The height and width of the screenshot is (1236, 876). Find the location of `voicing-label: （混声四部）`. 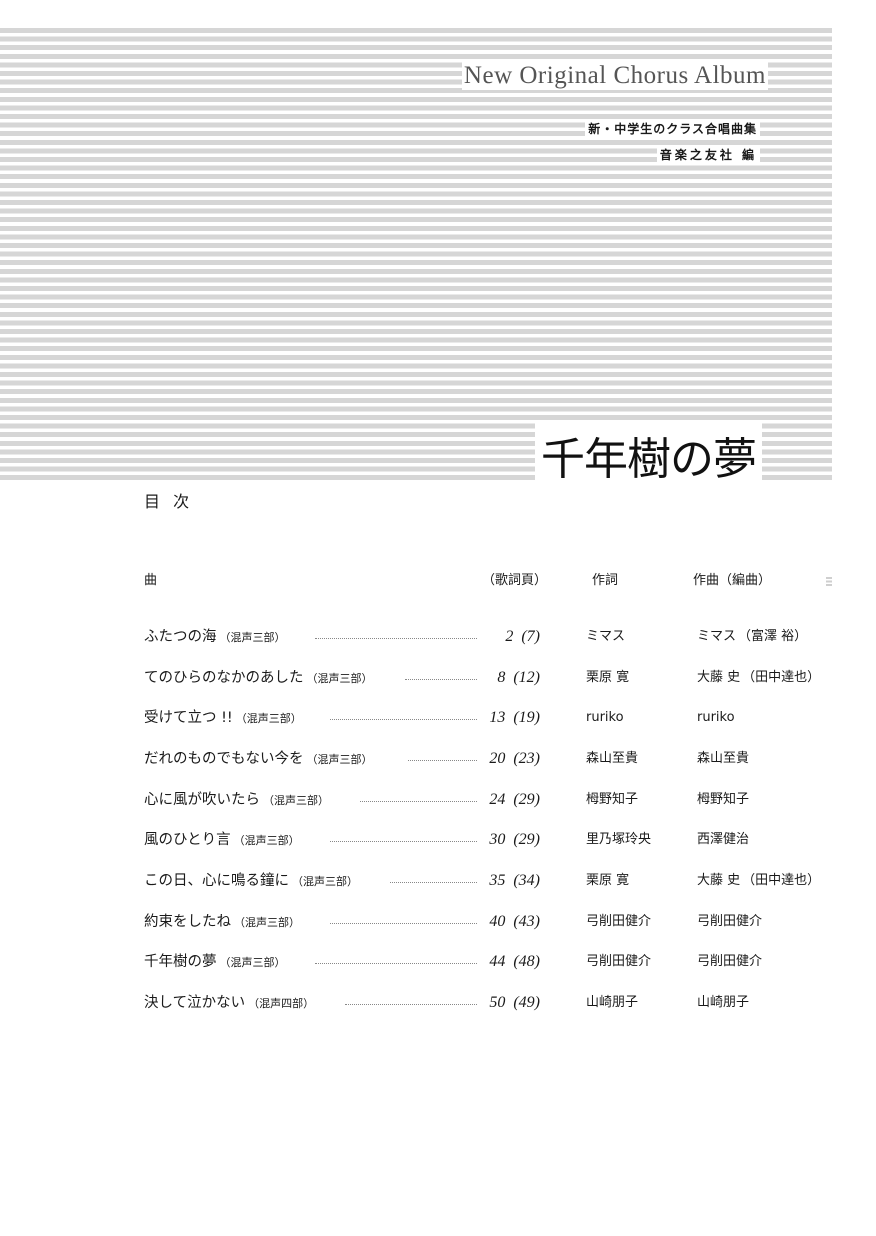

voicing-label: （混声四部） is located at coordinates (281, 1003).